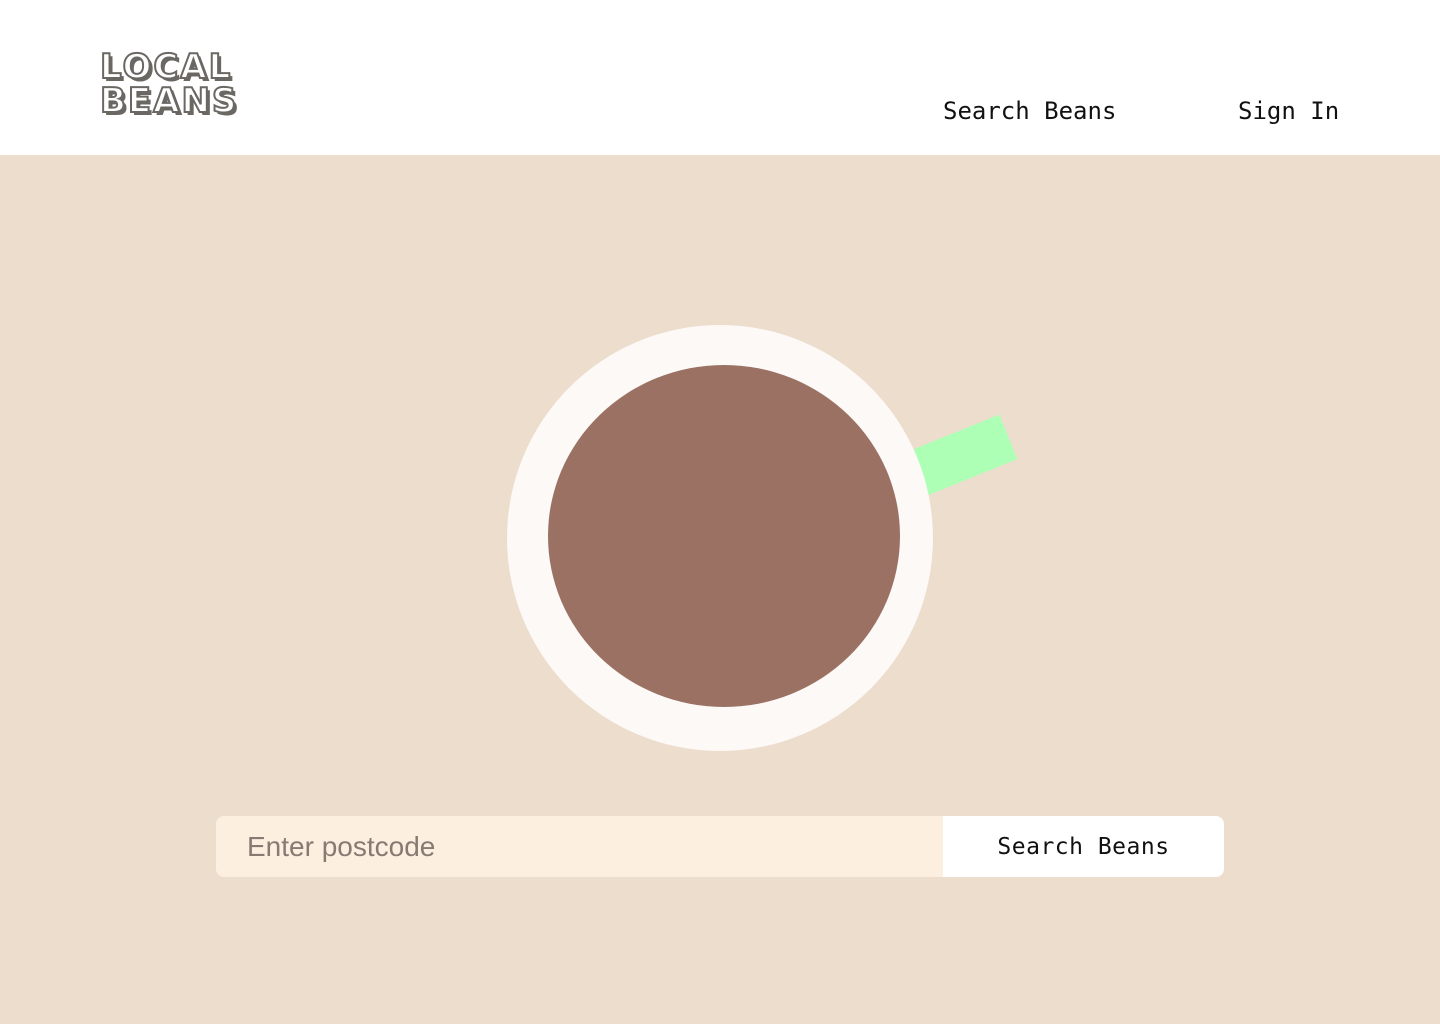 Image resolution: width=1440 pixels, height=1024 pixels. I want to click on coffee-surface, so click(724, 536).